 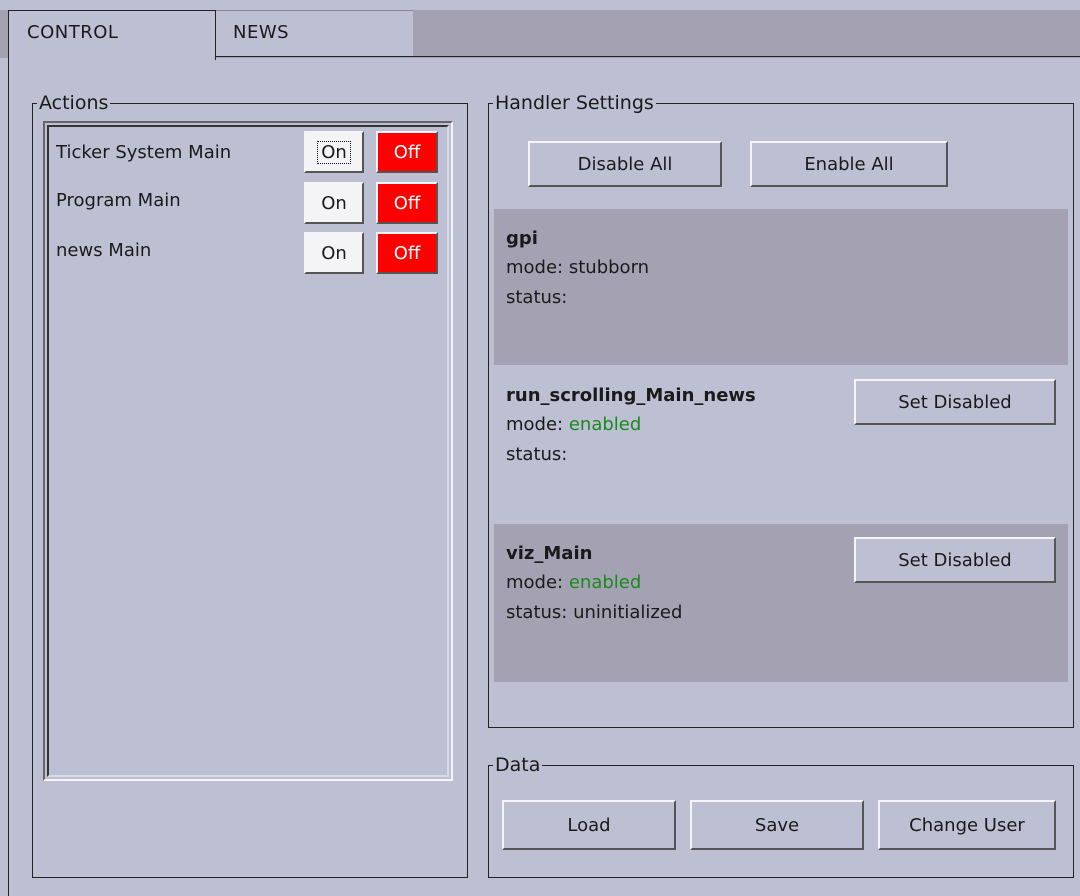 What do you see at coordinates (628, 612) in the screenshot?
I see `status-value: uninitialized` at bounding box center [628, 612].